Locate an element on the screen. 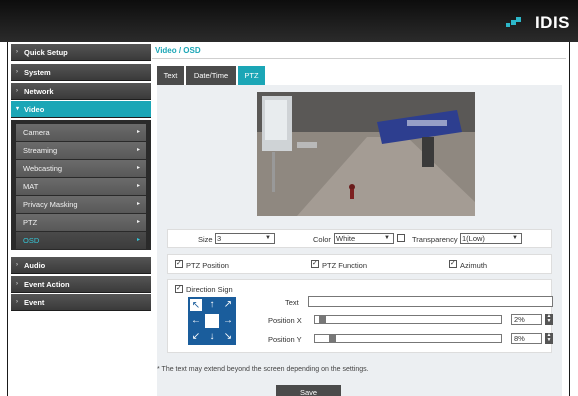 The width and height of the screenshot is (578, 396). submenu-mat: MAT ▸ is located at coordinates (81, 186).